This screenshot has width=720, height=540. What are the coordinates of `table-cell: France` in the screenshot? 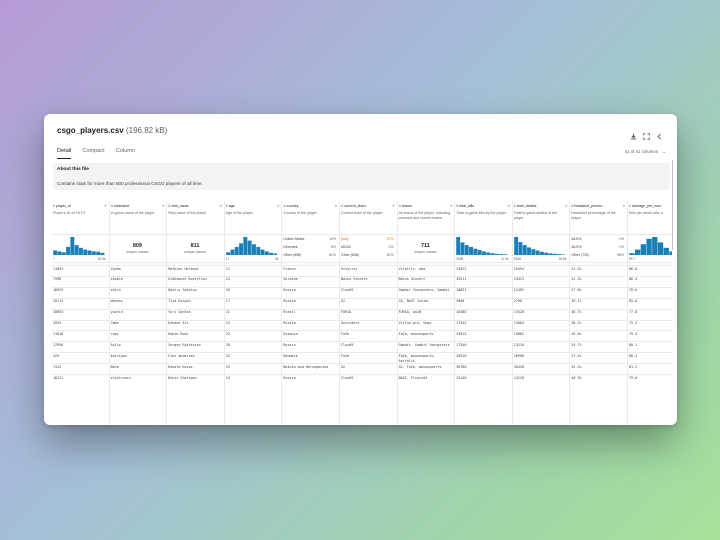 It's located at (309, 269).